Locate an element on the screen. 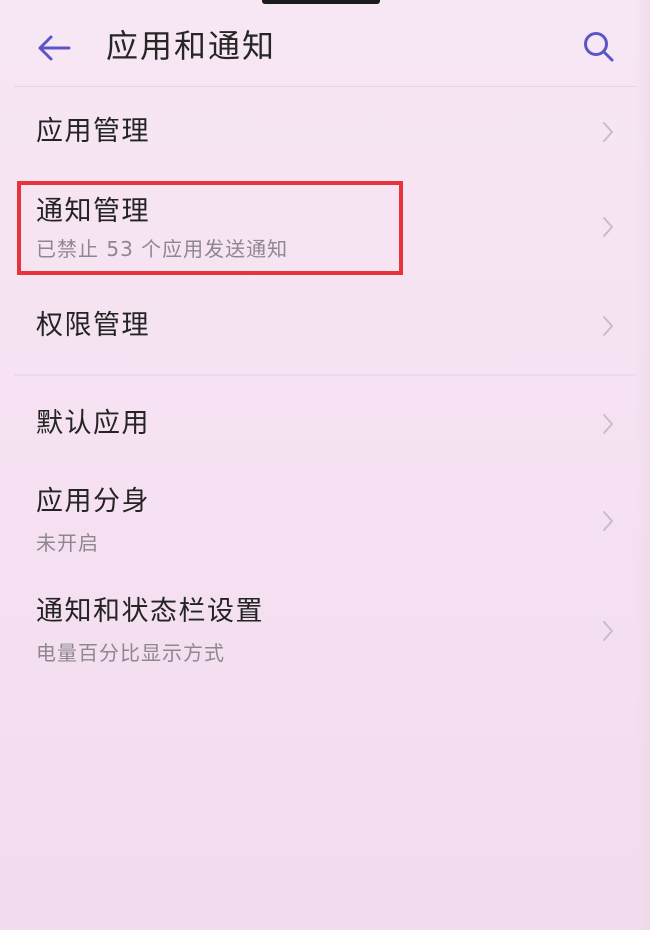  arrow-left-icon is located at coordinates (54, 48).